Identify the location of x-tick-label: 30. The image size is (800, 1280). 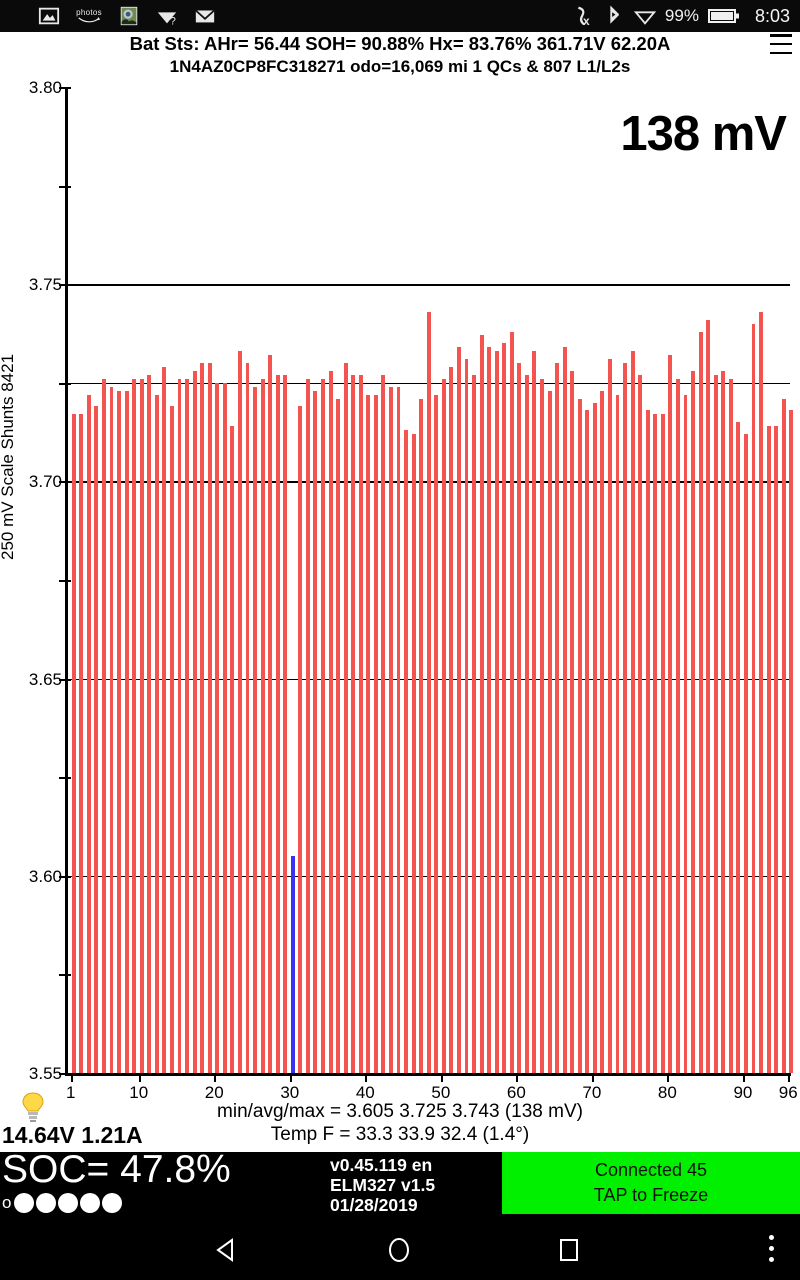
(290, 1092).